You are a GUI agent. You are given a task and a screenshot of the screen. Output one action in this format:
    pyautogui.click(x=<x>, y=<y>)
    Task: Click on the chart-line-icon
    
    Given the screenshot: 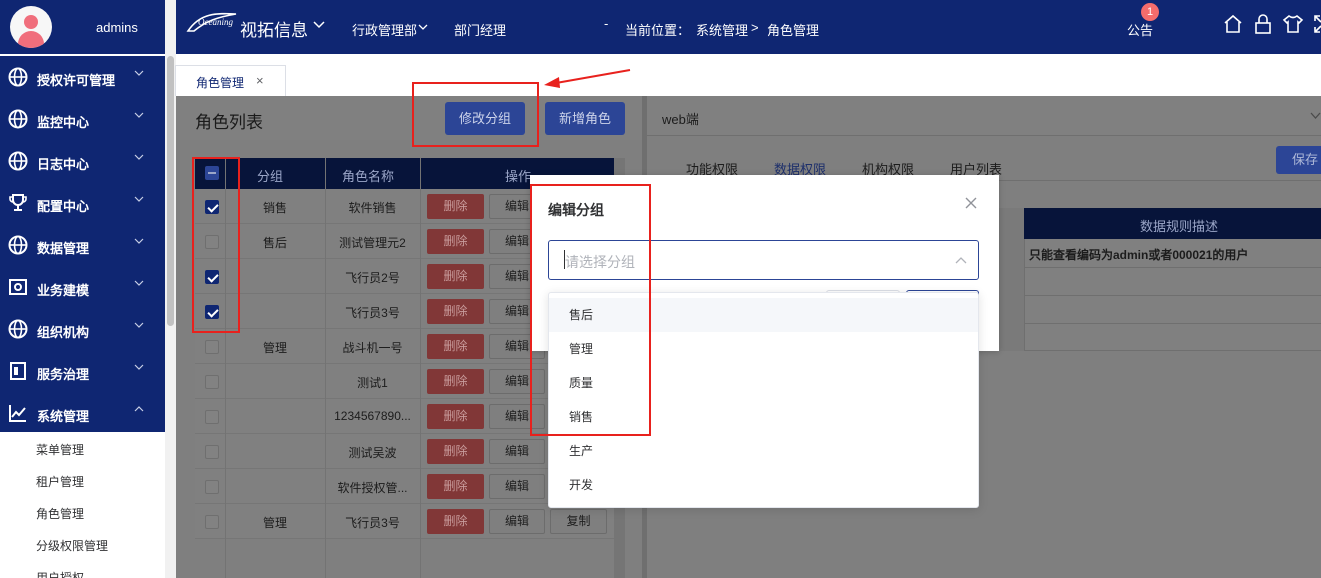 What is the action you would take?
    pyautogui.click(x=17, y=413)
    